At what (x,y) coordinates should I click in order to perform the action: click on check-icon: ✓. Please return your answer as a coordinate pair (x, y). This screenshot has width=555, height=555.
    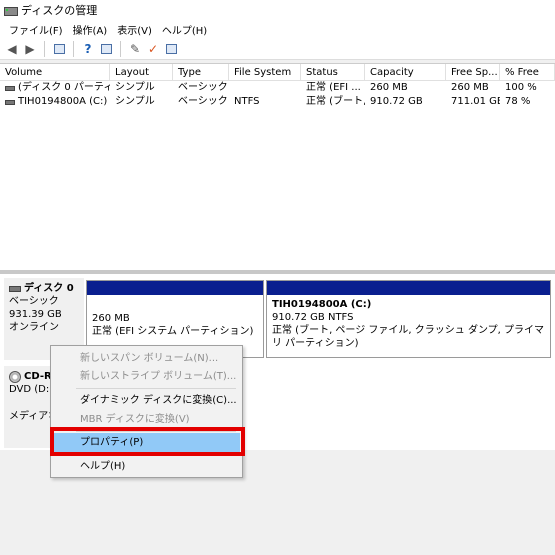
    Looking at the image, I should click on (153, 49).